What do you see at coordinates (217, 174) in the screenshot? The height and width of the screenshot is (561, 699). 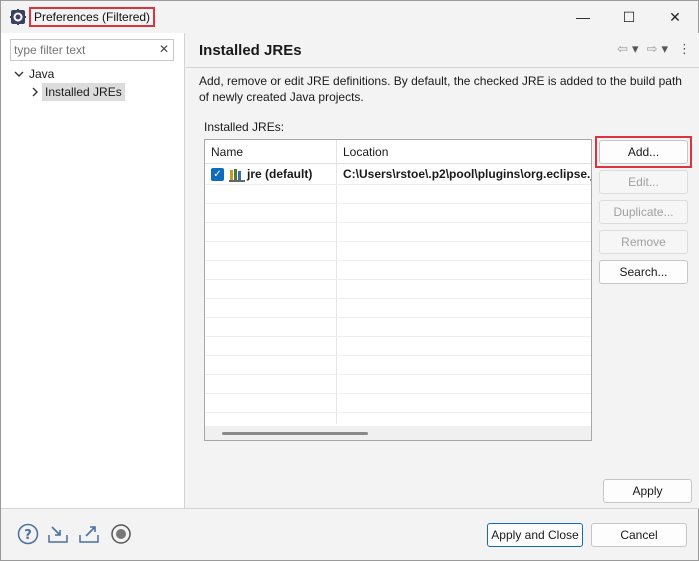 I see `default-jre-checkbox: ✓` at bounding box center [217, 174].